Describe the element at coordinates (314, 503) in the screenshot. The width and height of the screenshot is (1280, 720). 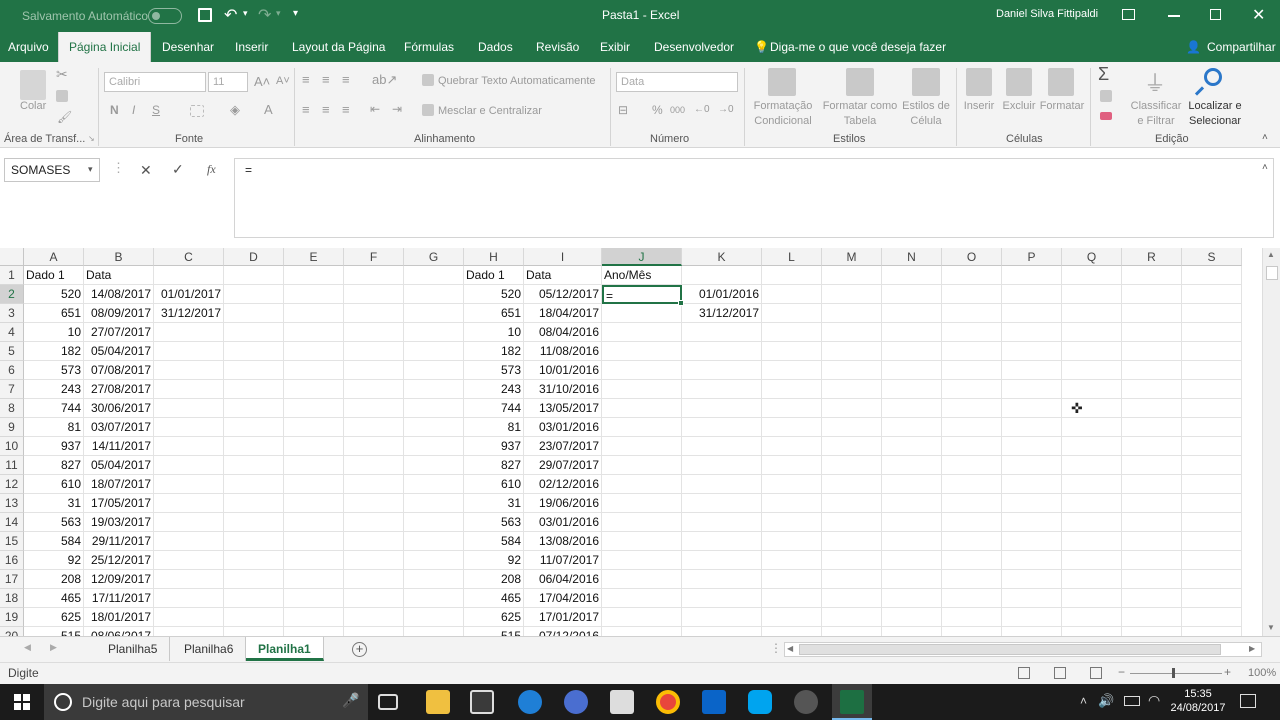
I see `cell-e13` at that location.